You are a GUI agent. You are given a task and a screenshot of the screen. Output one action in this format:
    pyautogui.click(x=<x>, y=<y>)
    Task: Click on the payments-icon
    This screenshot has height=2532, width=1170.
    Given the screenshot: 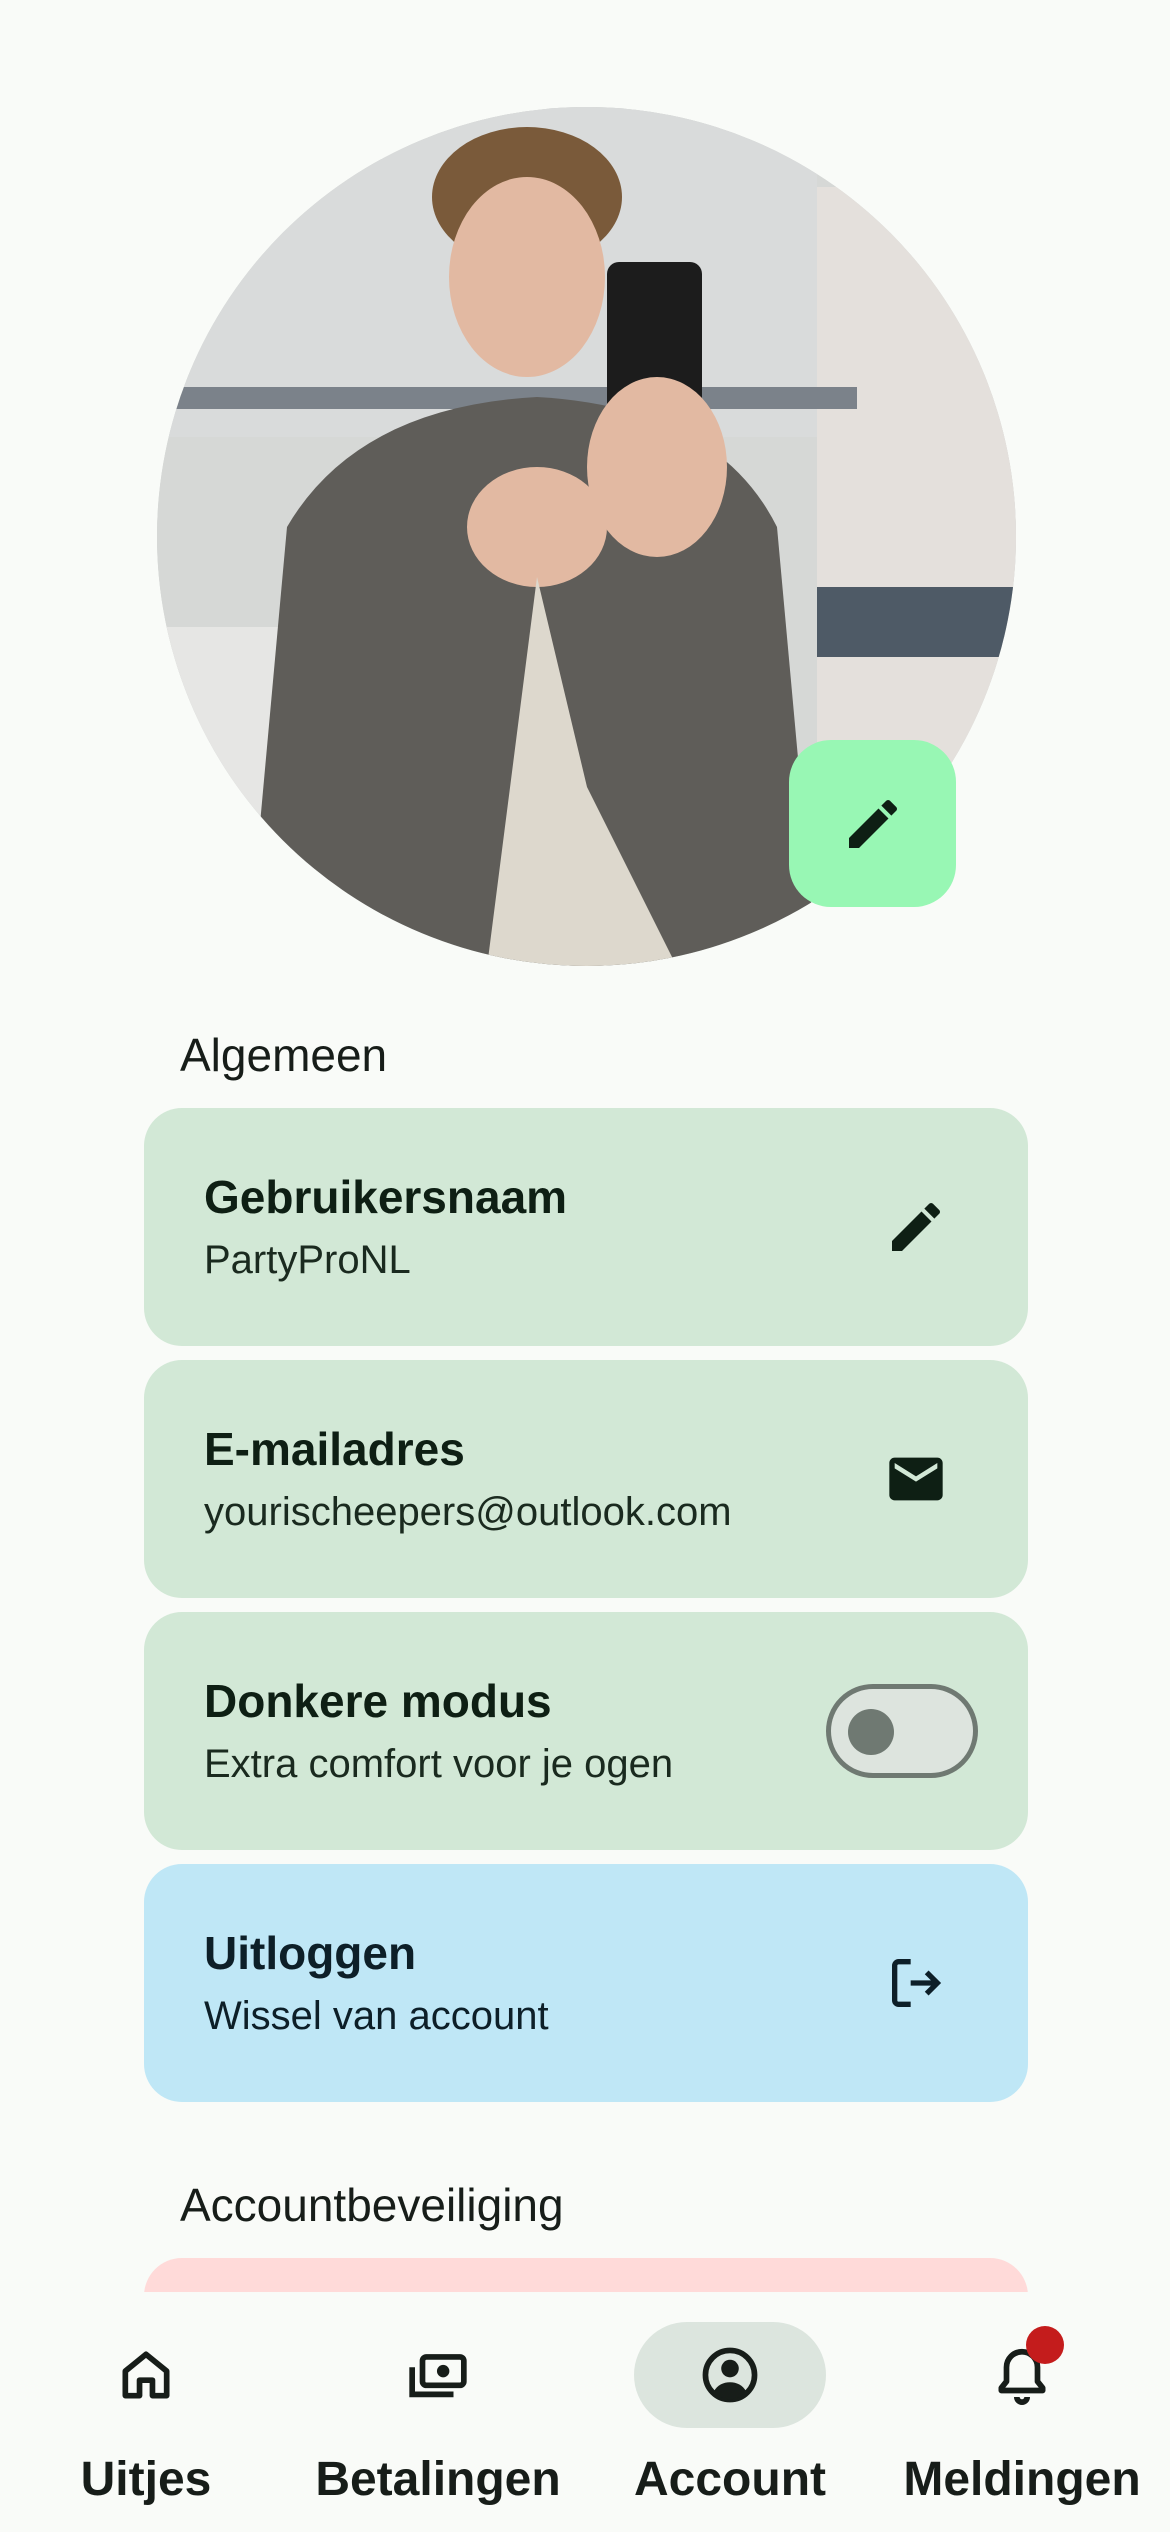 What is the action you would take?
    pyautogui.click(x=438, y=2376)
    